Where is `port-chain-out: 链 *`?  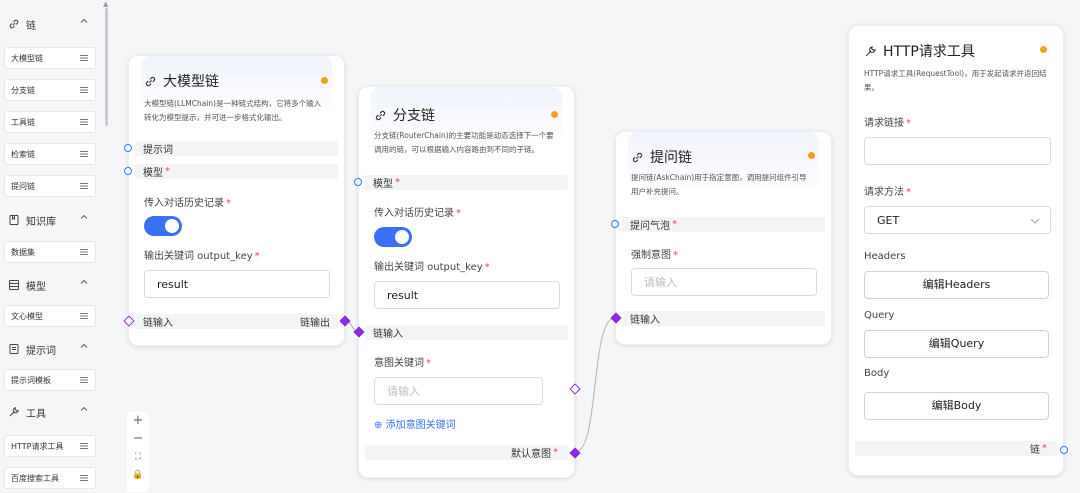
port-chain-out: 链 * is located at coordinates (956, 448).